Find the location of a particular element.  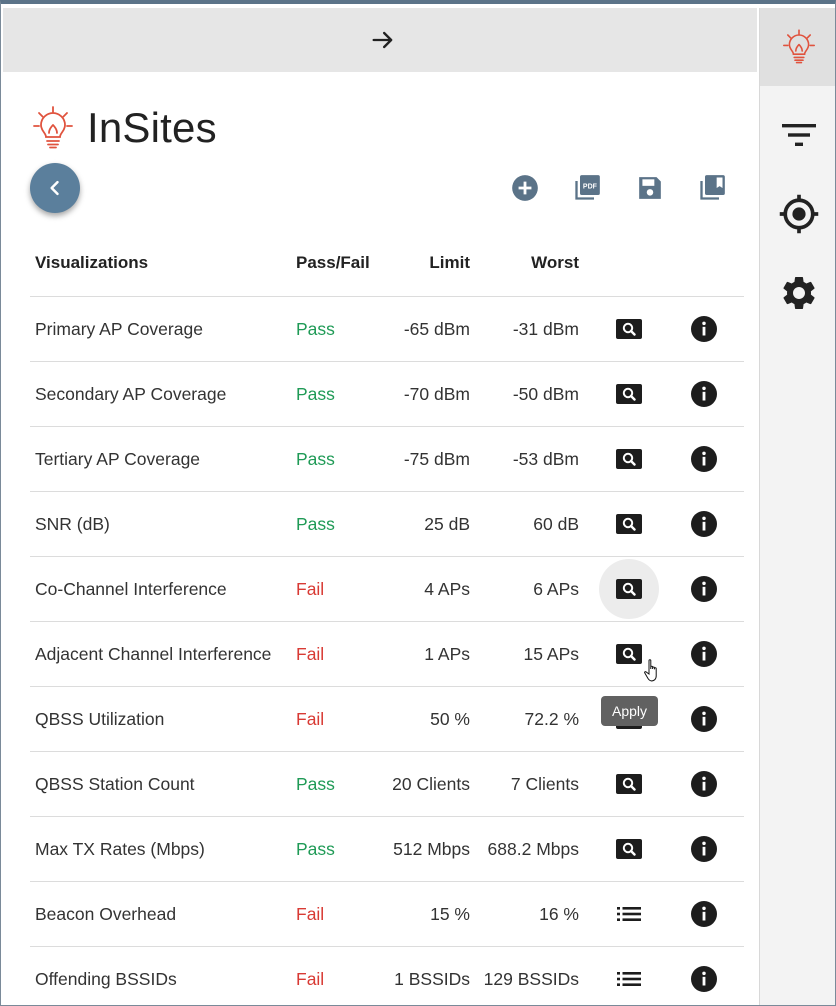

visualization-name: Tertiary AP Coverage is located at coordinates (118, 458).